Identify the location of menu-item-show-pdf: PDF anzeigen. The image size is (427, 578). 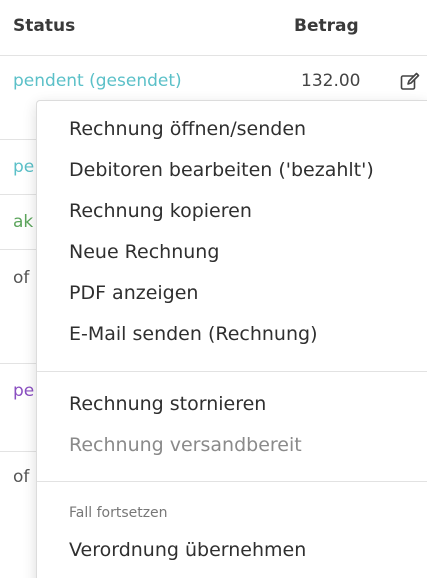
(133, 293).